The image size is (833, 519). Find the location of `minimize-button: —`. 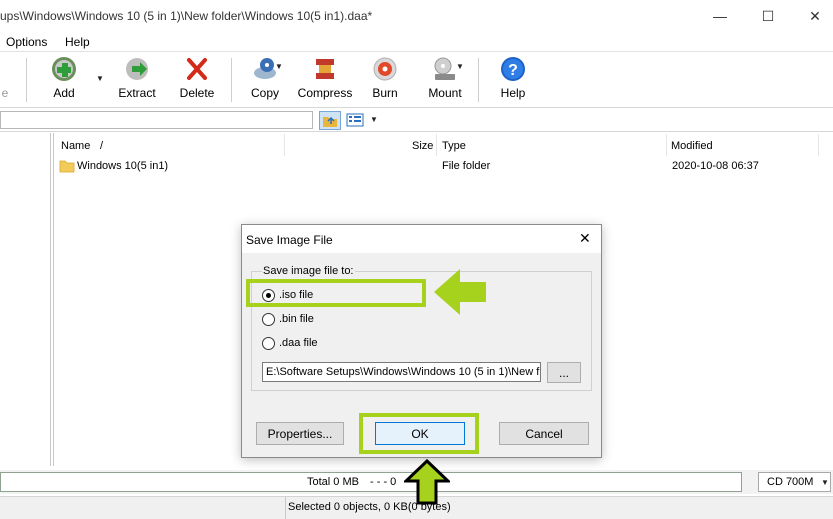

minimize-button: — is located at coordinates (720, 16).